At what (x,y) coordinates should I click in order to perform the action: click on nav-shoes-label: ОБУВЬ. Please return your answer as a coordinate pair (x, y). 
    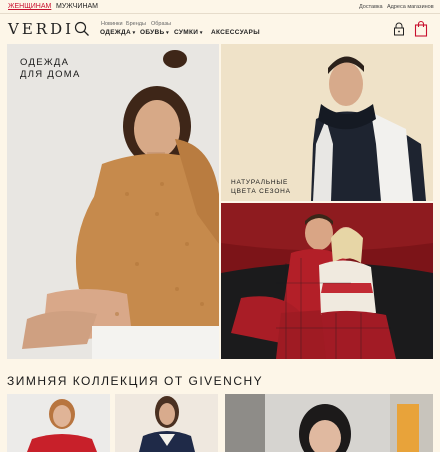
    Looking at the image, I should click on (152, 32).